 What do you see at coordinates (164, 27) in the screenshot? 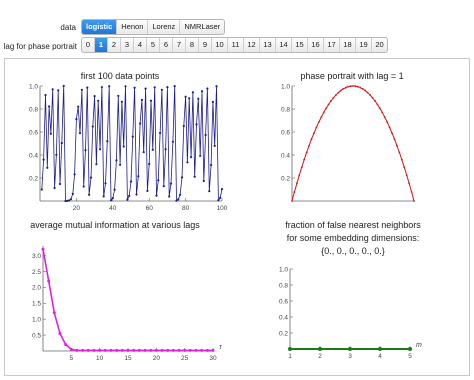
I see `data-option-lorenz: Lorenz` at bounding box center [164, 27].